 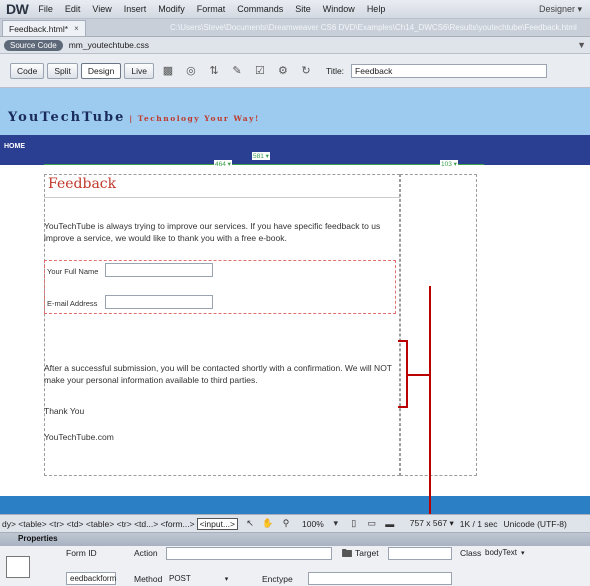 I want to click on split-view-button: Split, so click(x=62, y=70).